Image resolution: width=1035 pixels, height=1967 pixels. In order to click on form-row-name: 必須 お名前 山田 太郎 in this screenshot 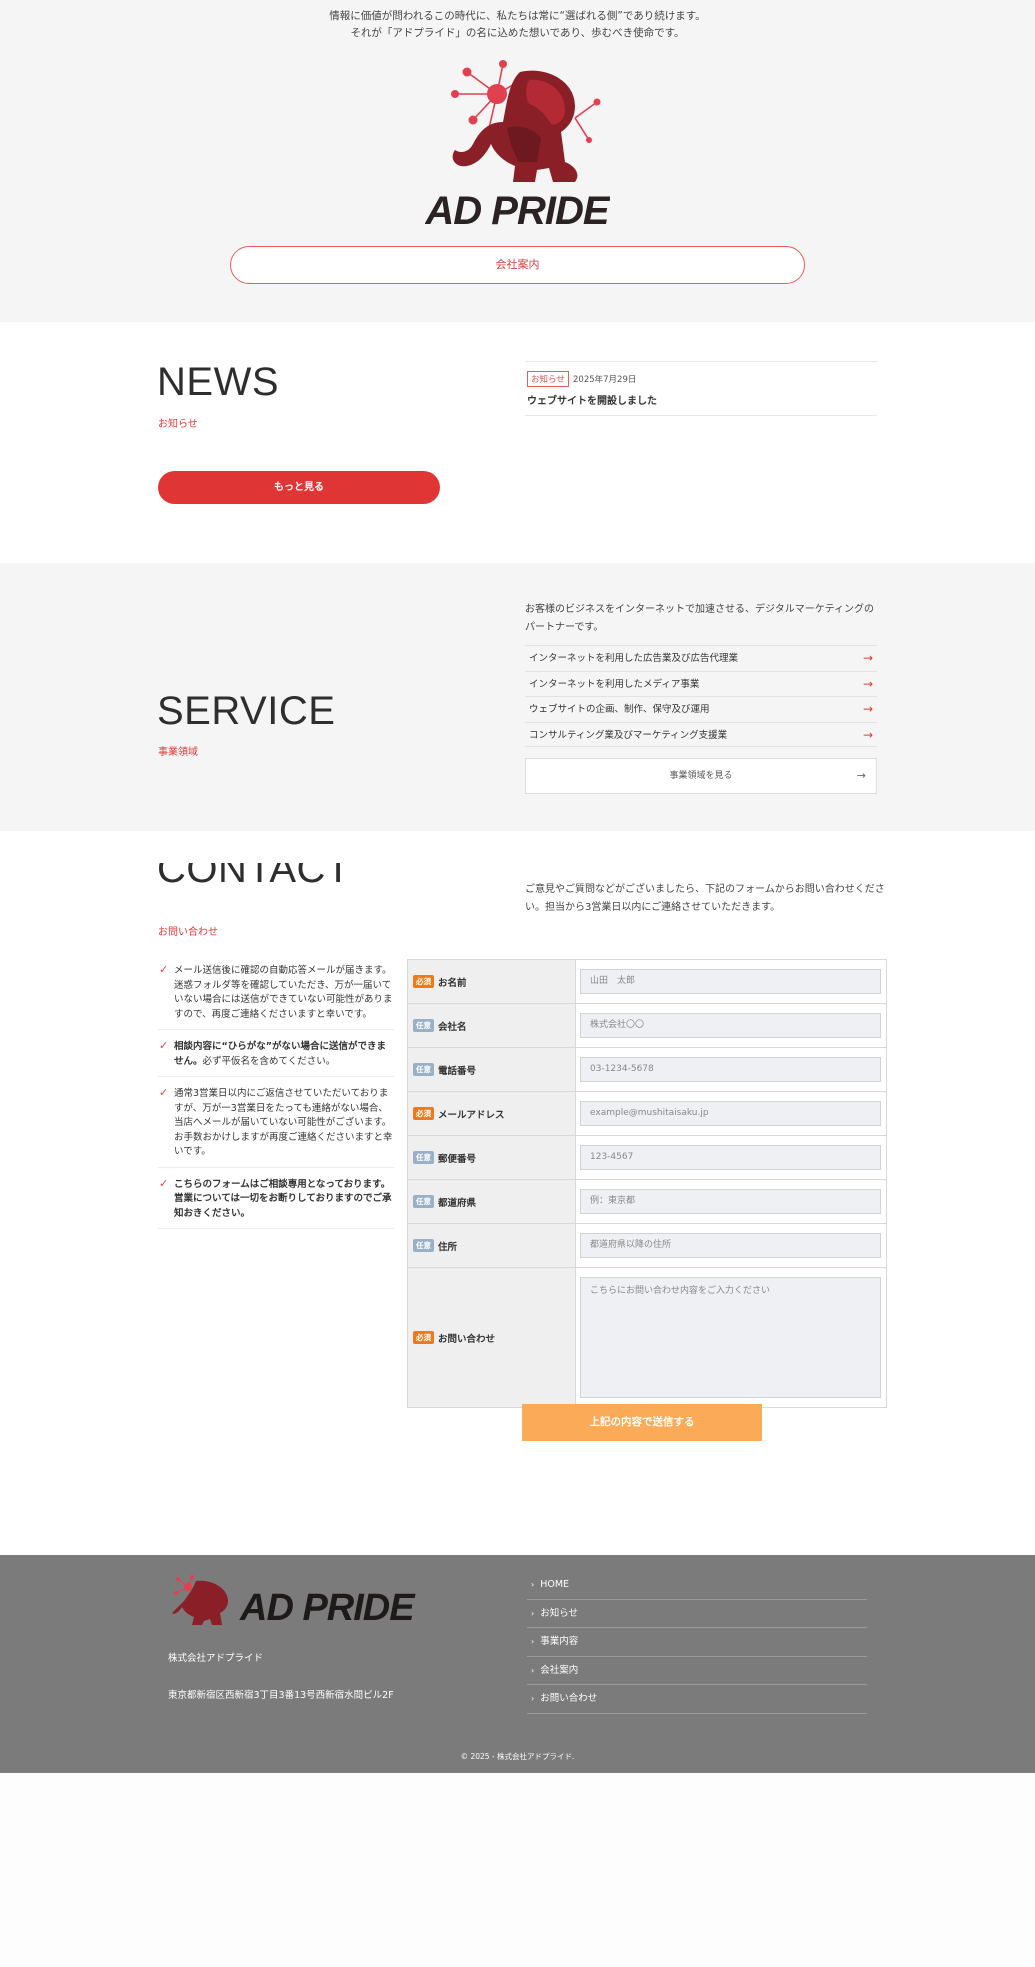, I will do `click(647, 982)`.